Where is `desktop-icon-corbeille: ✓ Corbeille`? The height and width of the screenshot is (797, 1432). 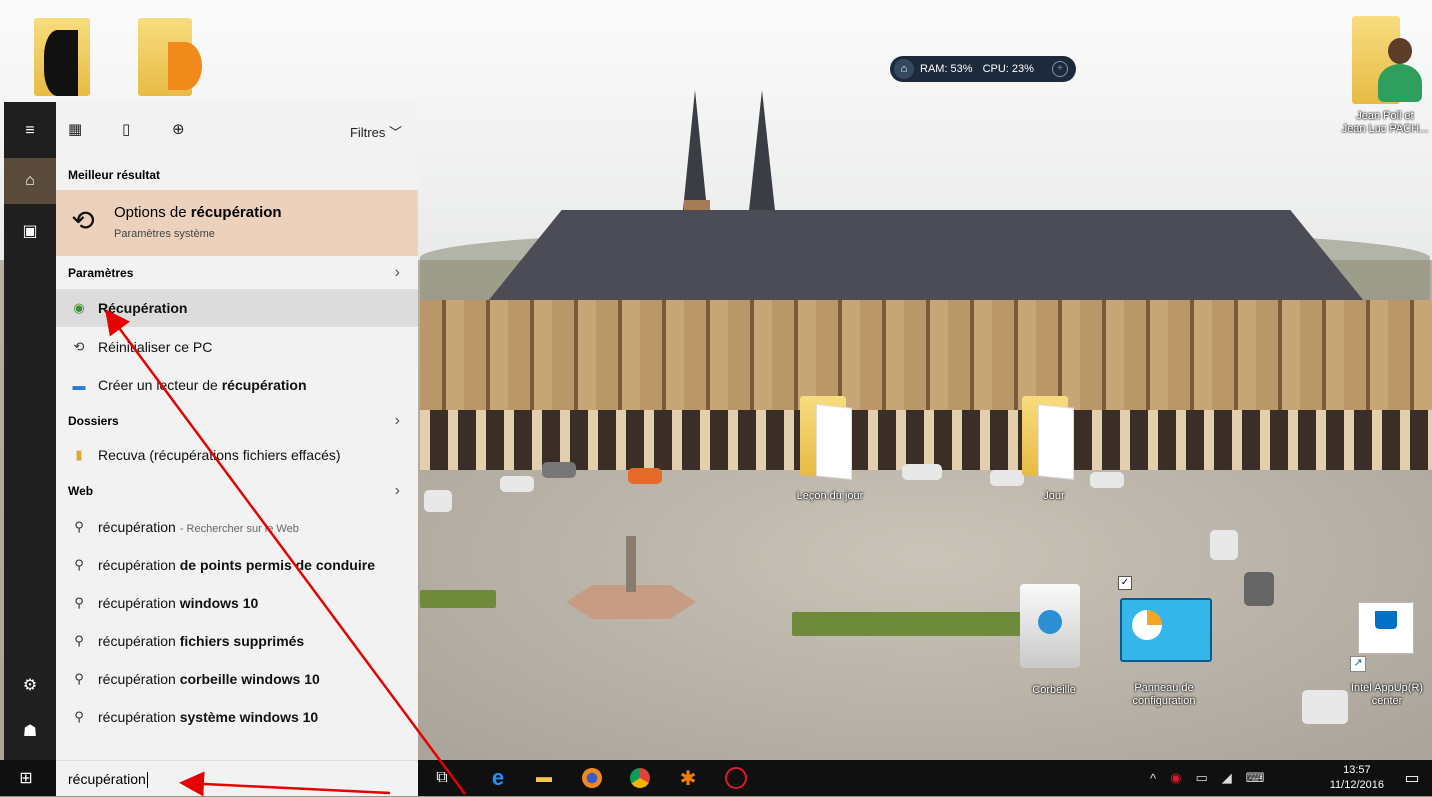 desktop-icon-corbeille: ✓ Corbeille is located at coordinates (1073, 636).